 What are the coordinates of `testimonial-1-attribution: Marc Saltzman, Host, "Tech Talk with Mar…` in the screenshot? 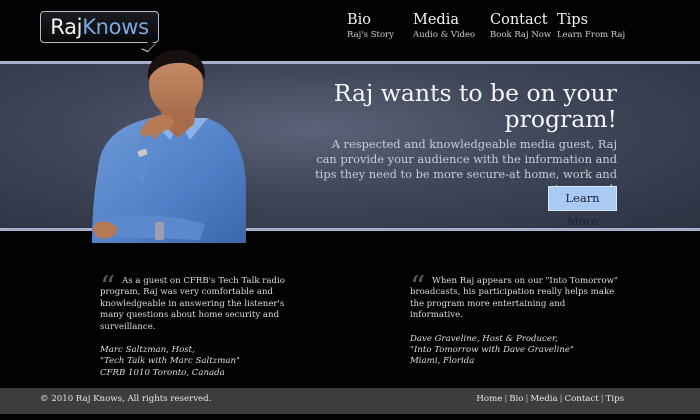 It's located at (205, 362).